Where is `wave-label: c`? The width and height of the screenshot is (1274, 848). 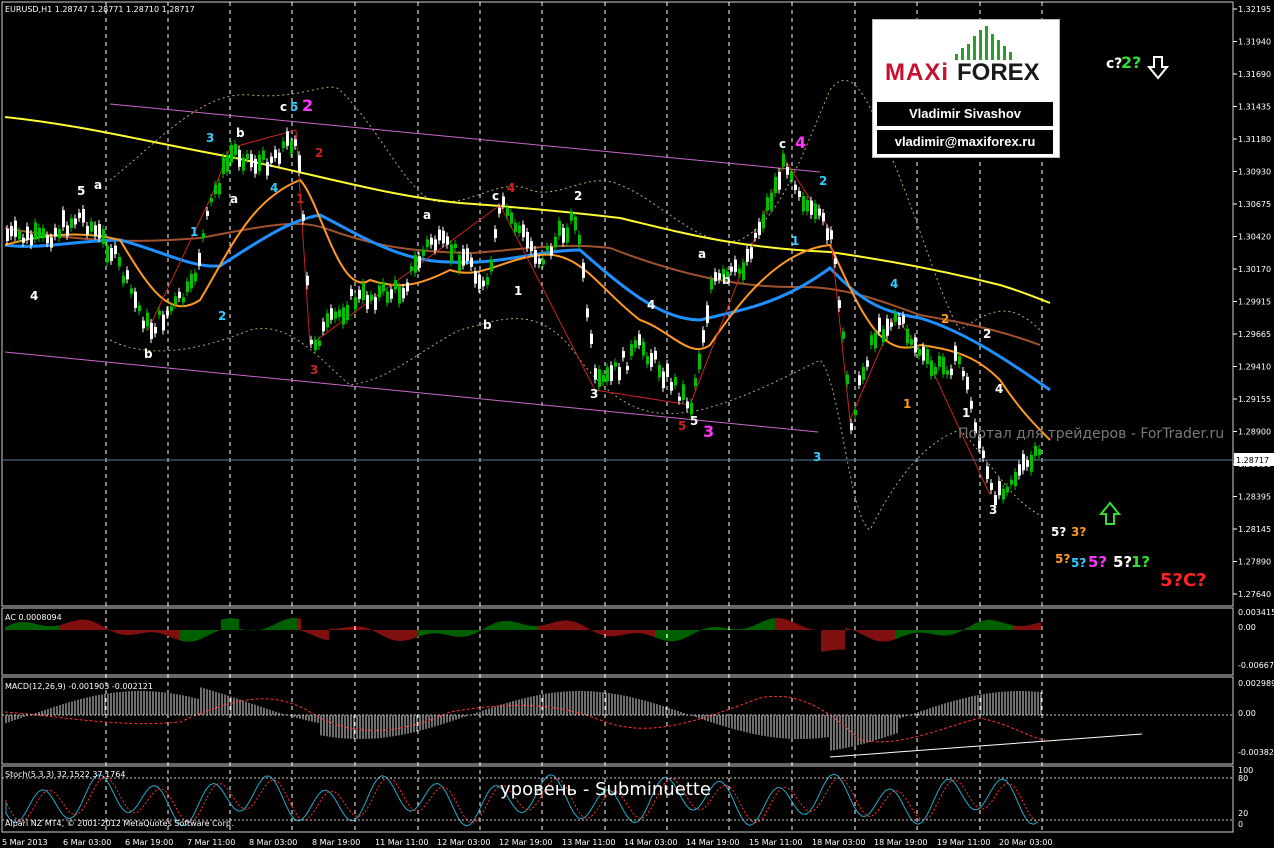 wave-label: c is located at coordinates (495, 196).